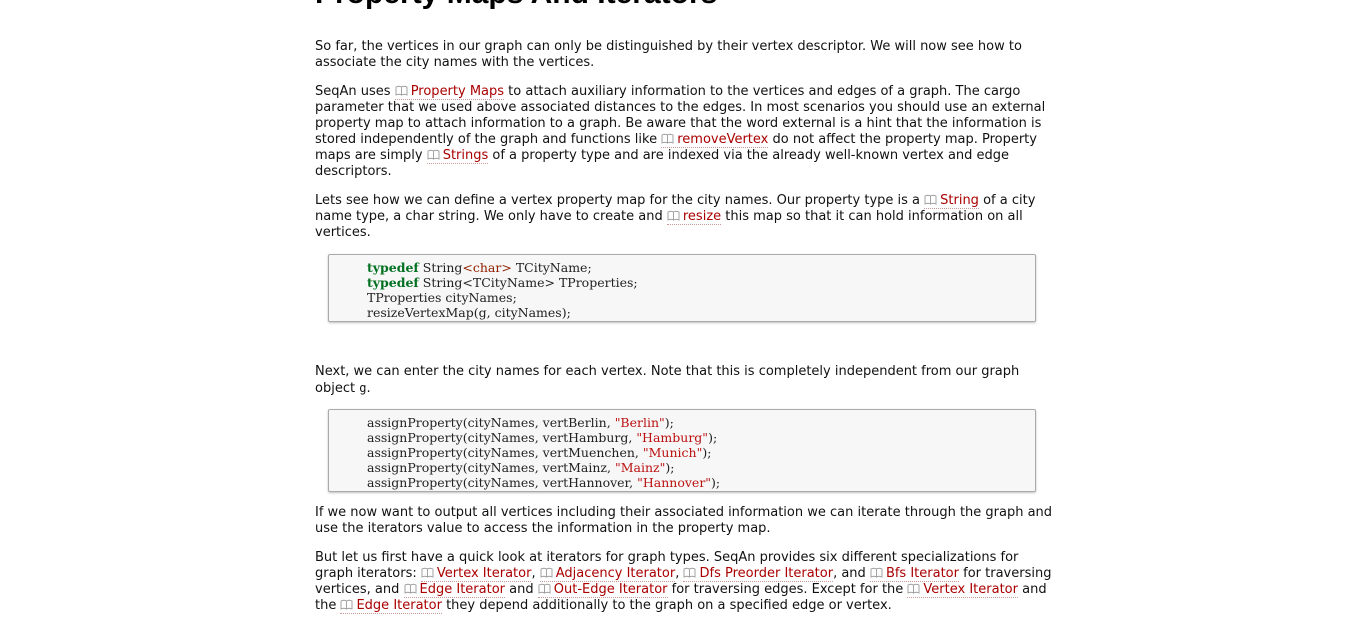 This screenshot has width=1349, height=625. Describe the element at coordinates (442, 297) in the screenshot. I see `code-line: TProperties cityNames;` at that location.